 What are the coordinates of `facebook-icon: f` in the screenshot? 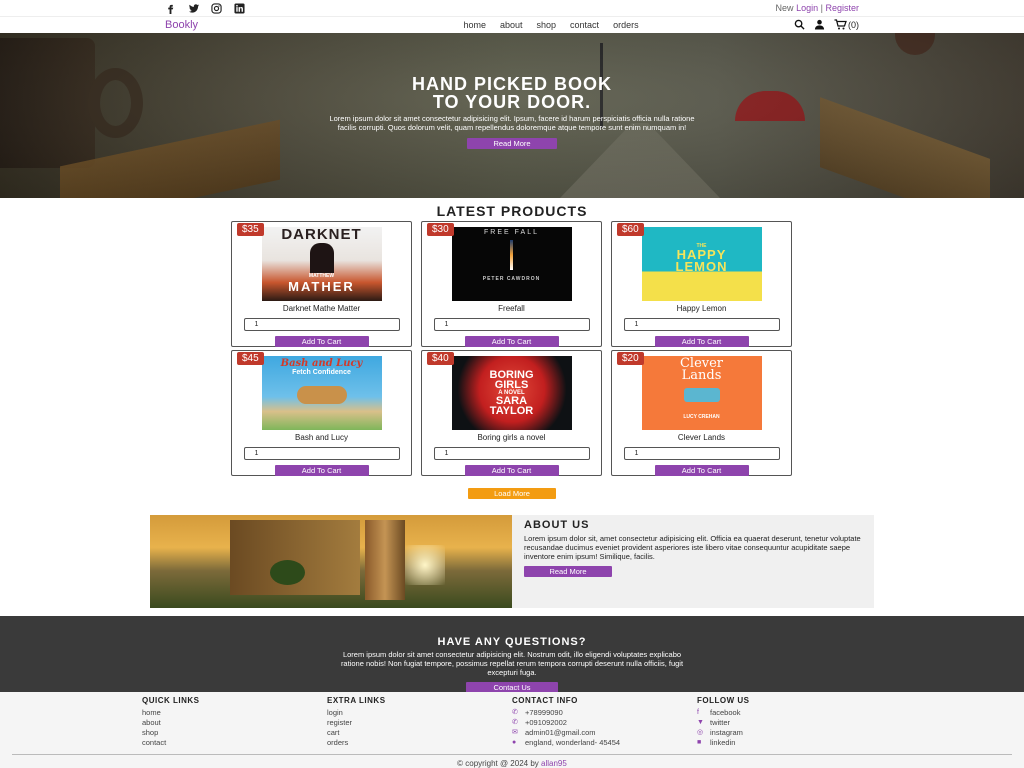 It's located at (698, 712).